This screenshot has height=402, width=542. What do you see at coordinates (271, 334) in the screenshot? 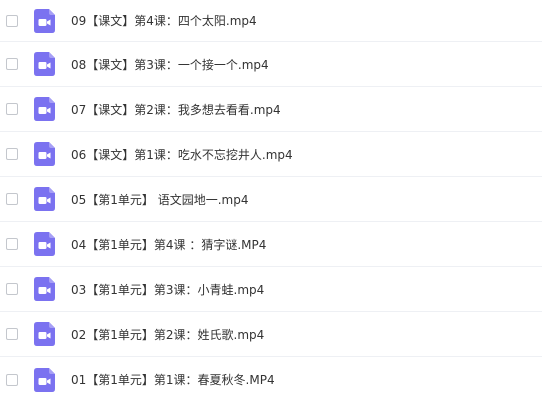
I see `file-row: 02【第1单元】第2课：姓氏歌.mp4` at bounding box center [271, 334].